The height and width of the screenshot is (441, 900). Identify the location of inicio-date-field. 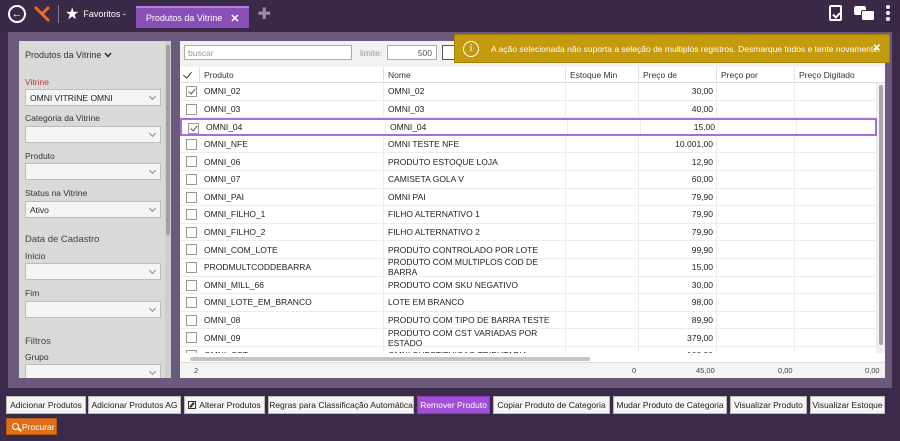
(93, 271).